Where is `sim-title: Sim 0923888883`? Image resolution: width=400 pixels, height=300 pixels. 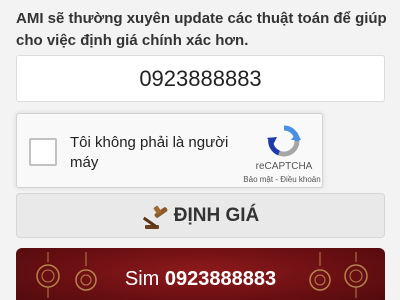 sim-title: Sim 0923888883 is located at coordinates (200, 279).